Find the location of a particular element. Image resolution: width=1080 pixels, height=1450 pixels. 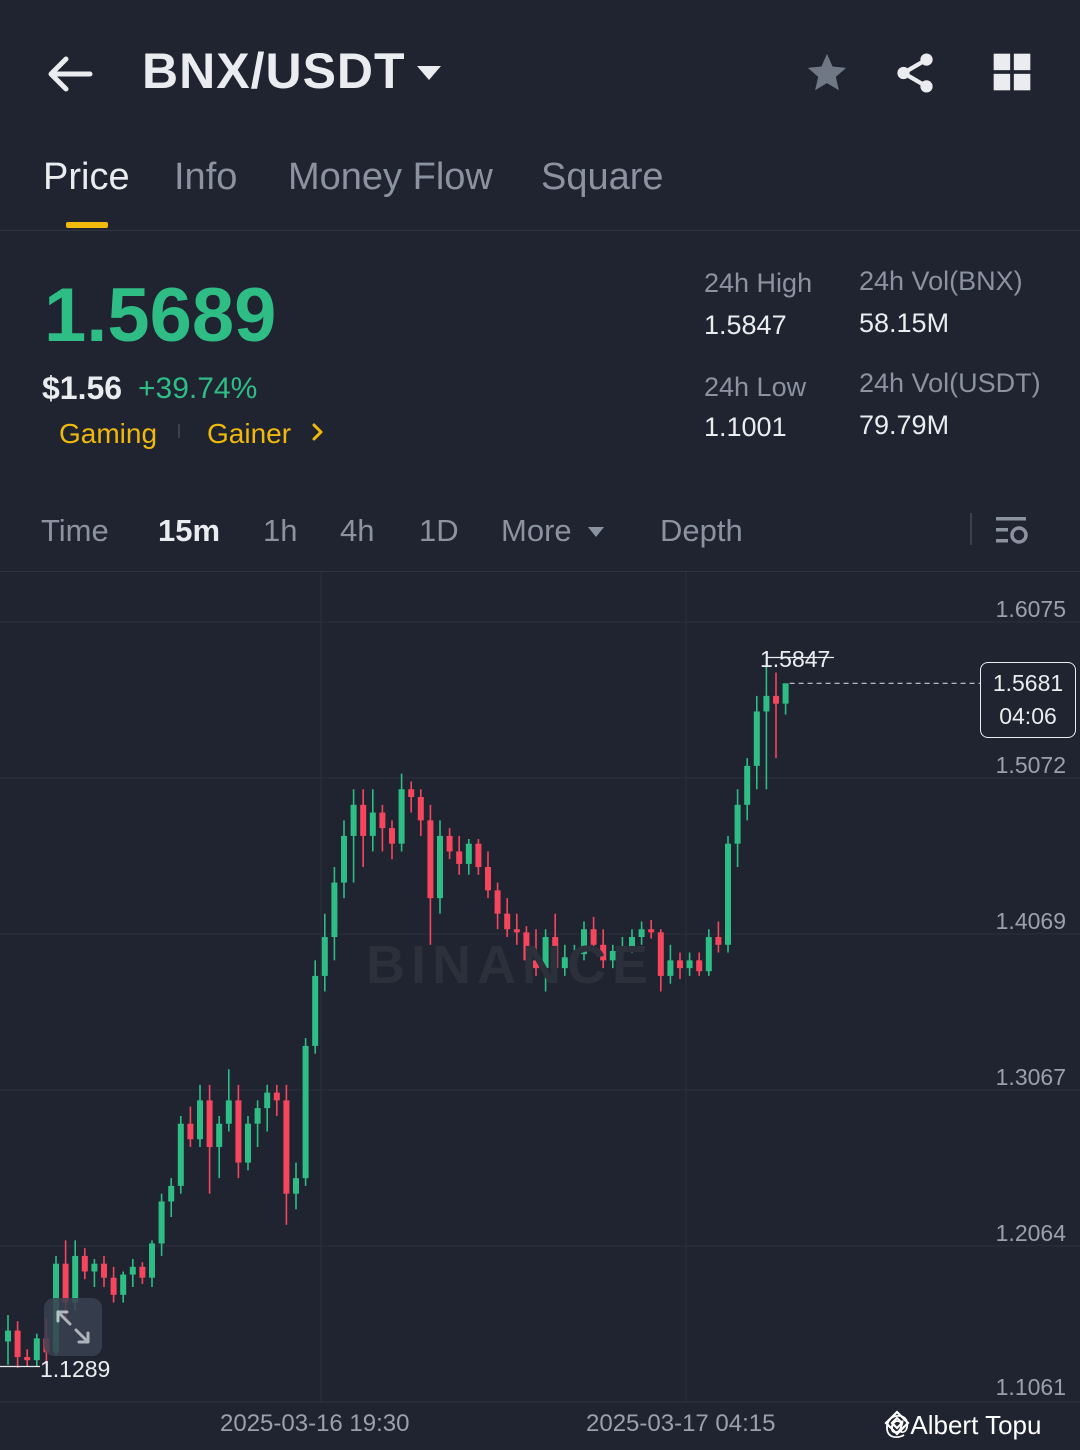

price-tick: 1.5072 is located at coordinates (1030, 765).